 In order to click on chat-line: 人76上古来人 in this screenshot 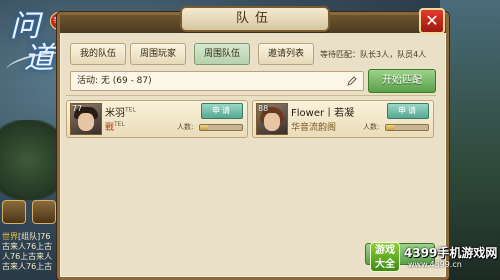, I will do `click(27, 256)`.